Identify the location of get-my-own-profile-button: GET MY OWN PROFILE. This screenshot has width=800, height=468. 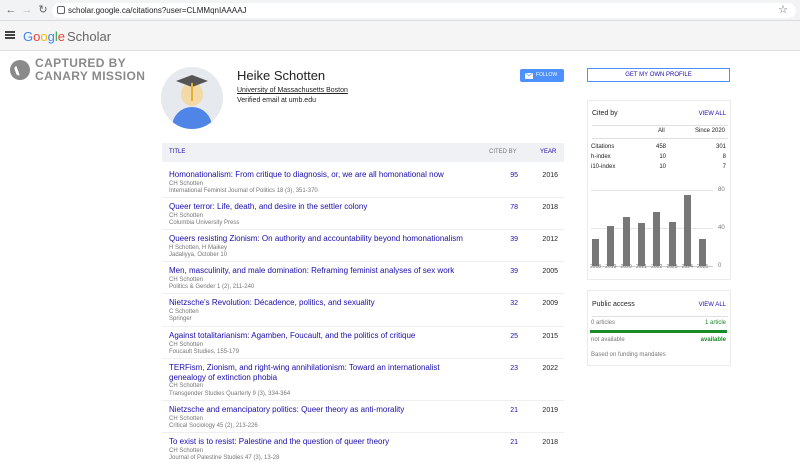
(658, 75).